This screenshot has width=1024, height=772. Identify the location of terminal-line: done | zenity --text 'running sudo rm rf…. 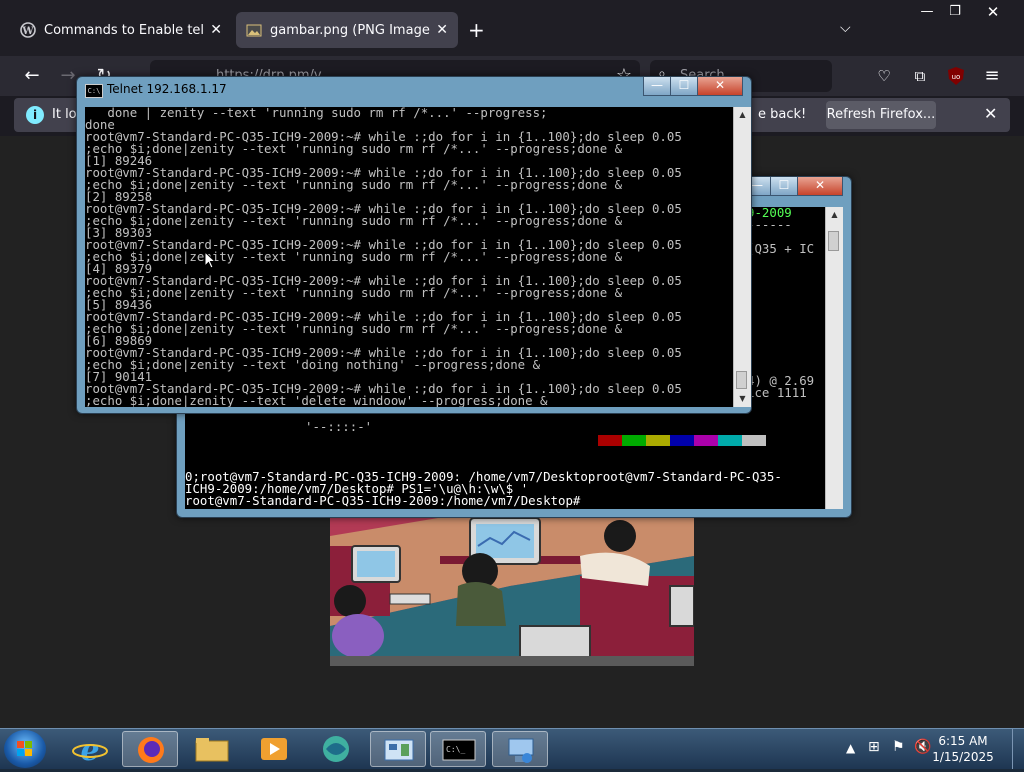
(316, 113).